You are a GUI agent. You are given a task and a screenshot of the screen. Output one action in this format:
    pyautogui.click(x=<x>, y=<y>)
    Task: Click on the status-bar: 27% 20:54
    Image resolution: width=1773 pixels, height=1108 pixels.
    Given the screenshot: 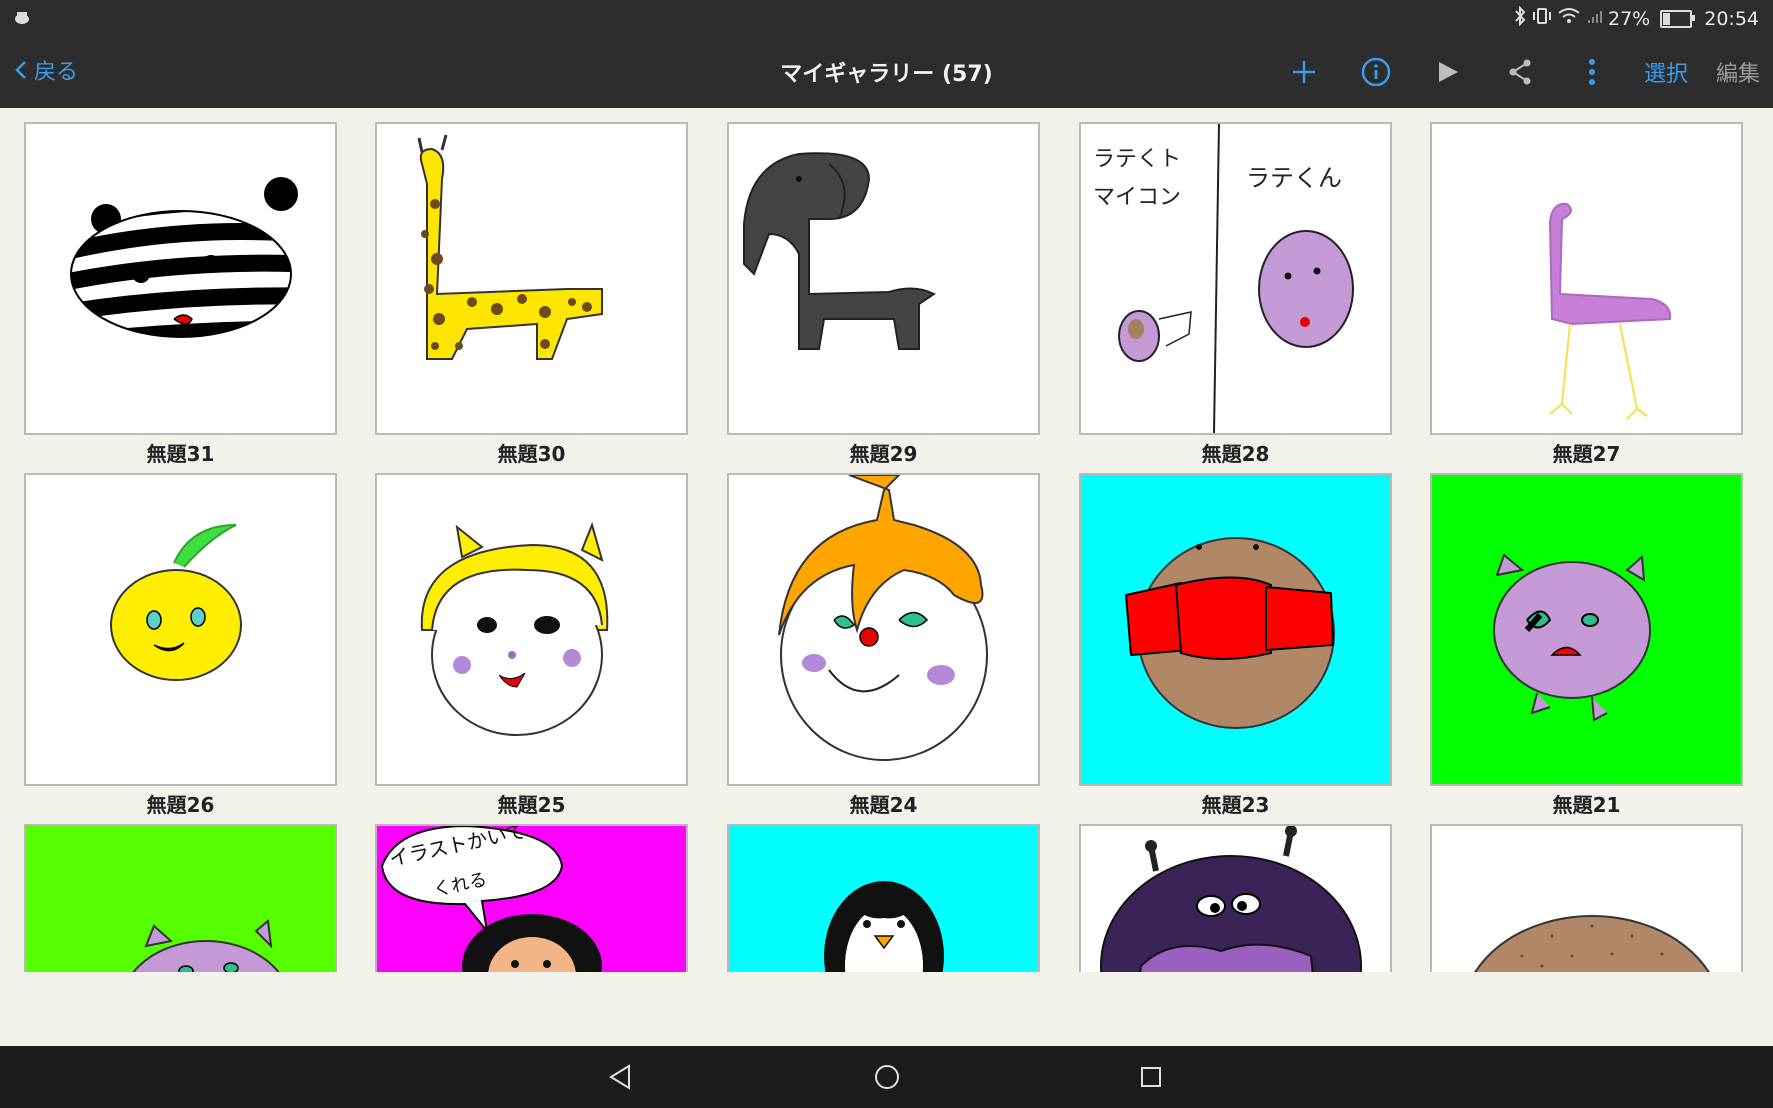 What is the action you would take?
    pyautogui.click(x=886, y=18)
    